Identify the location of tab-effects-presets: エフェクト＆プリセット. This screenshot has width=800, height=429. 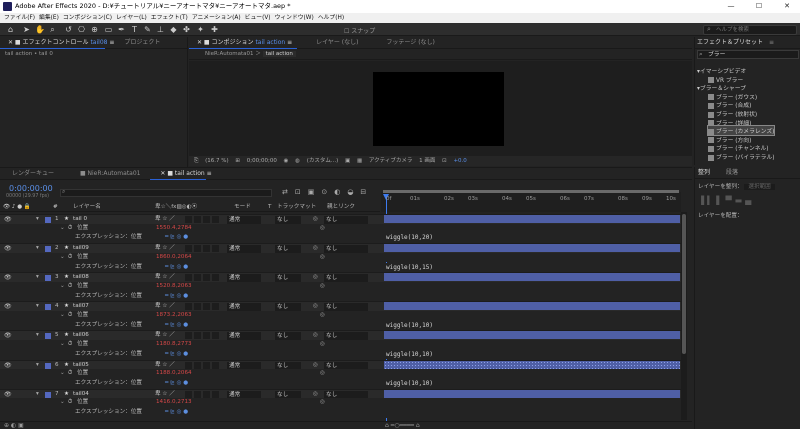
(730, 42).